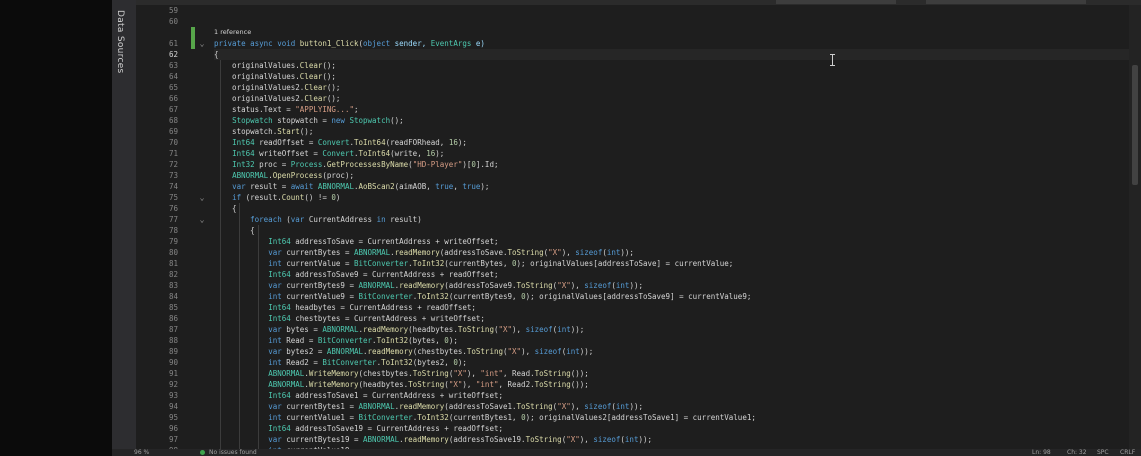  What do you see at coordinates (385, 307) in the screenshot?
I see `code-token: headbytes = CurrentAddress + readOffset;` at bounding box center [385, 307].